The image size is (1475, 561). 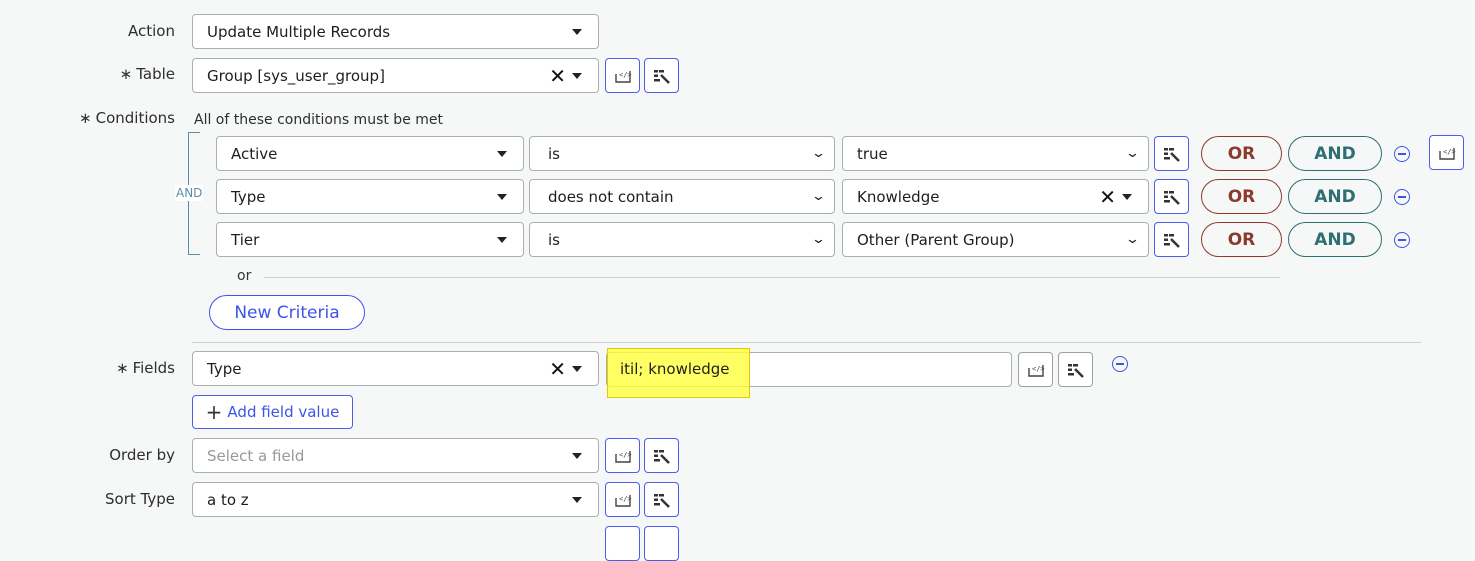 I want to click on group-operator-label: AND, so click(x=189, y=193).